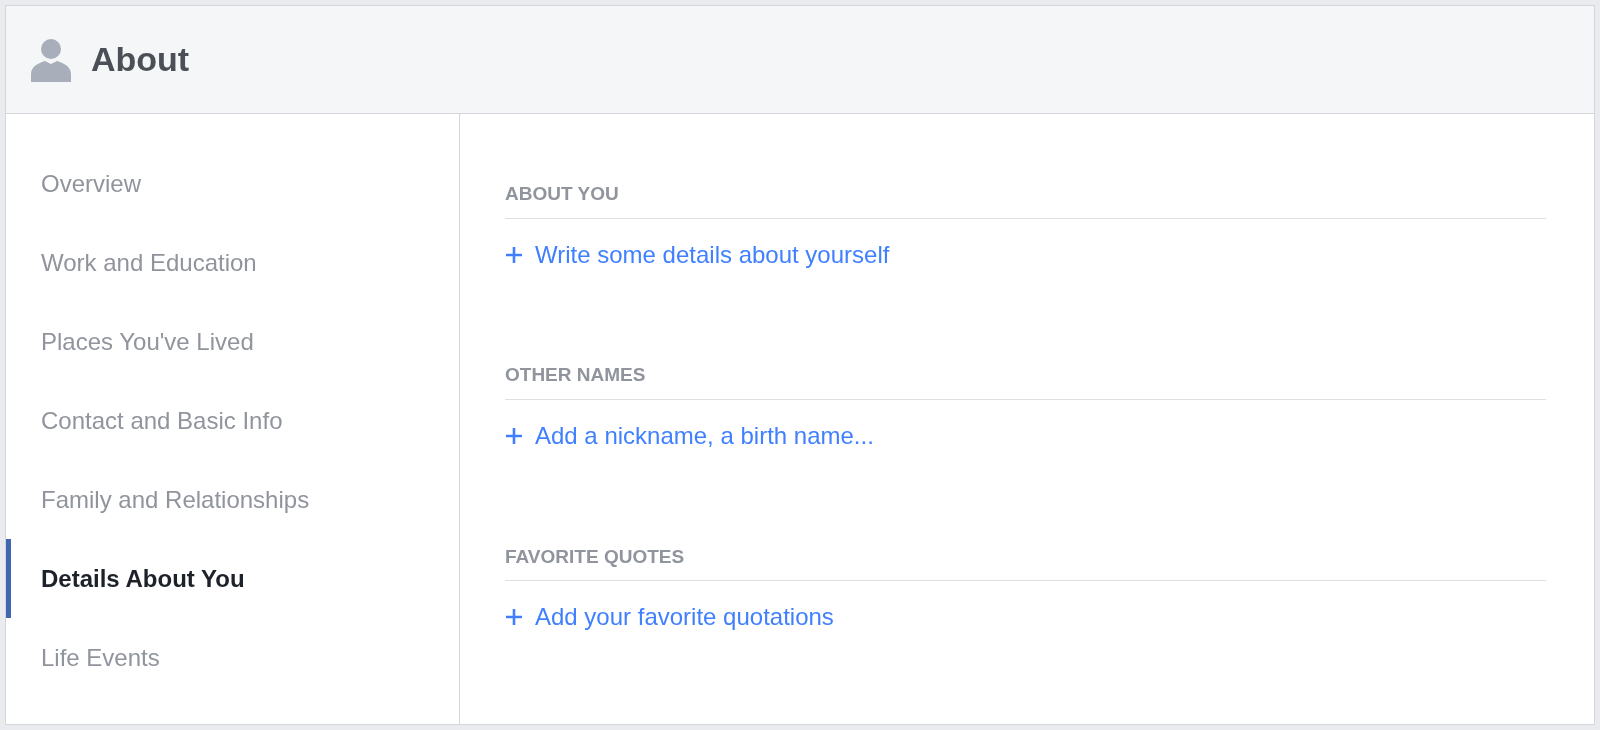  I want to click on sidebar-item: Life Events, so click(232, 657).